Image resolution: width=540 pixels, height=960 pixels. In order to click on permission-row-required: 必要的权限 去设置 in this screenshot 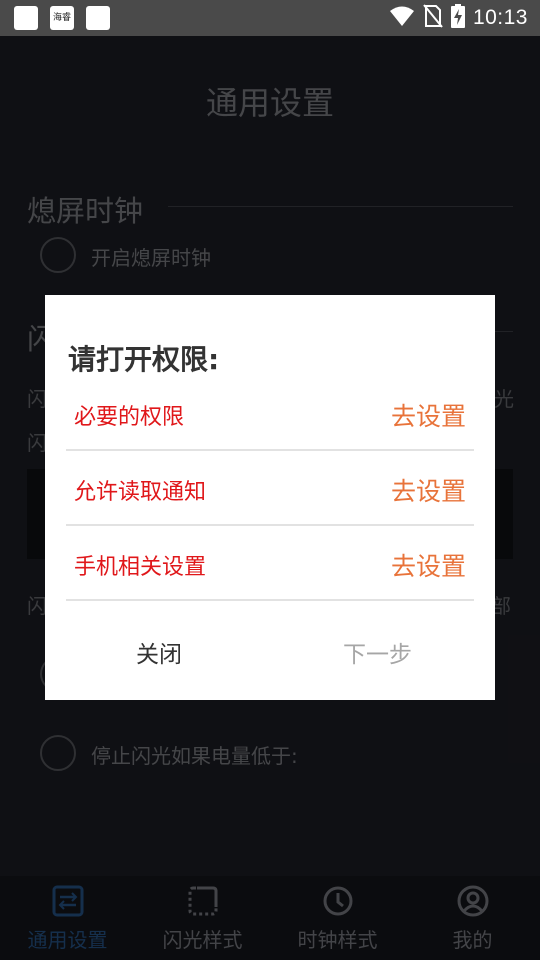, I will do `click(270, 414)`.